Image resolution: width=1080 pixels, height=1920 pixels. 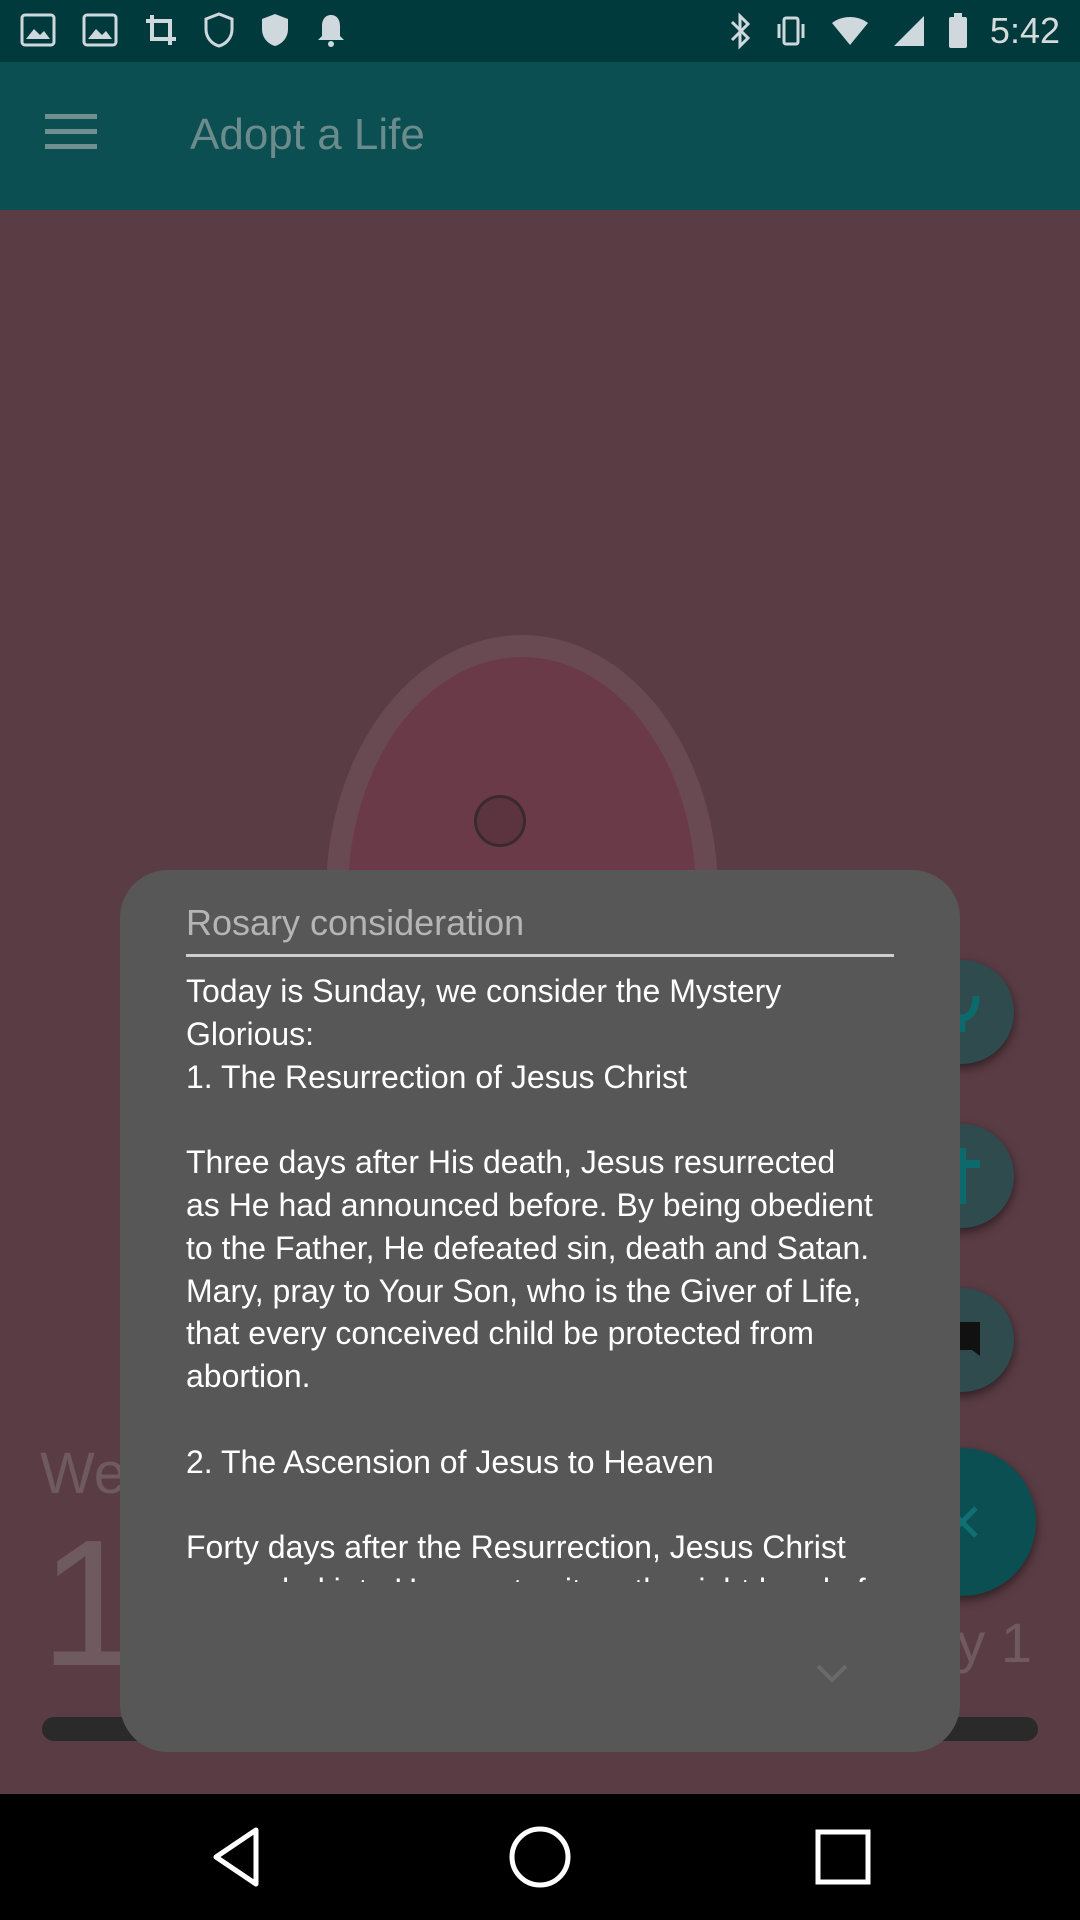 I want to click on app-bar: Adopt a Life, so click(x=540, y=136).